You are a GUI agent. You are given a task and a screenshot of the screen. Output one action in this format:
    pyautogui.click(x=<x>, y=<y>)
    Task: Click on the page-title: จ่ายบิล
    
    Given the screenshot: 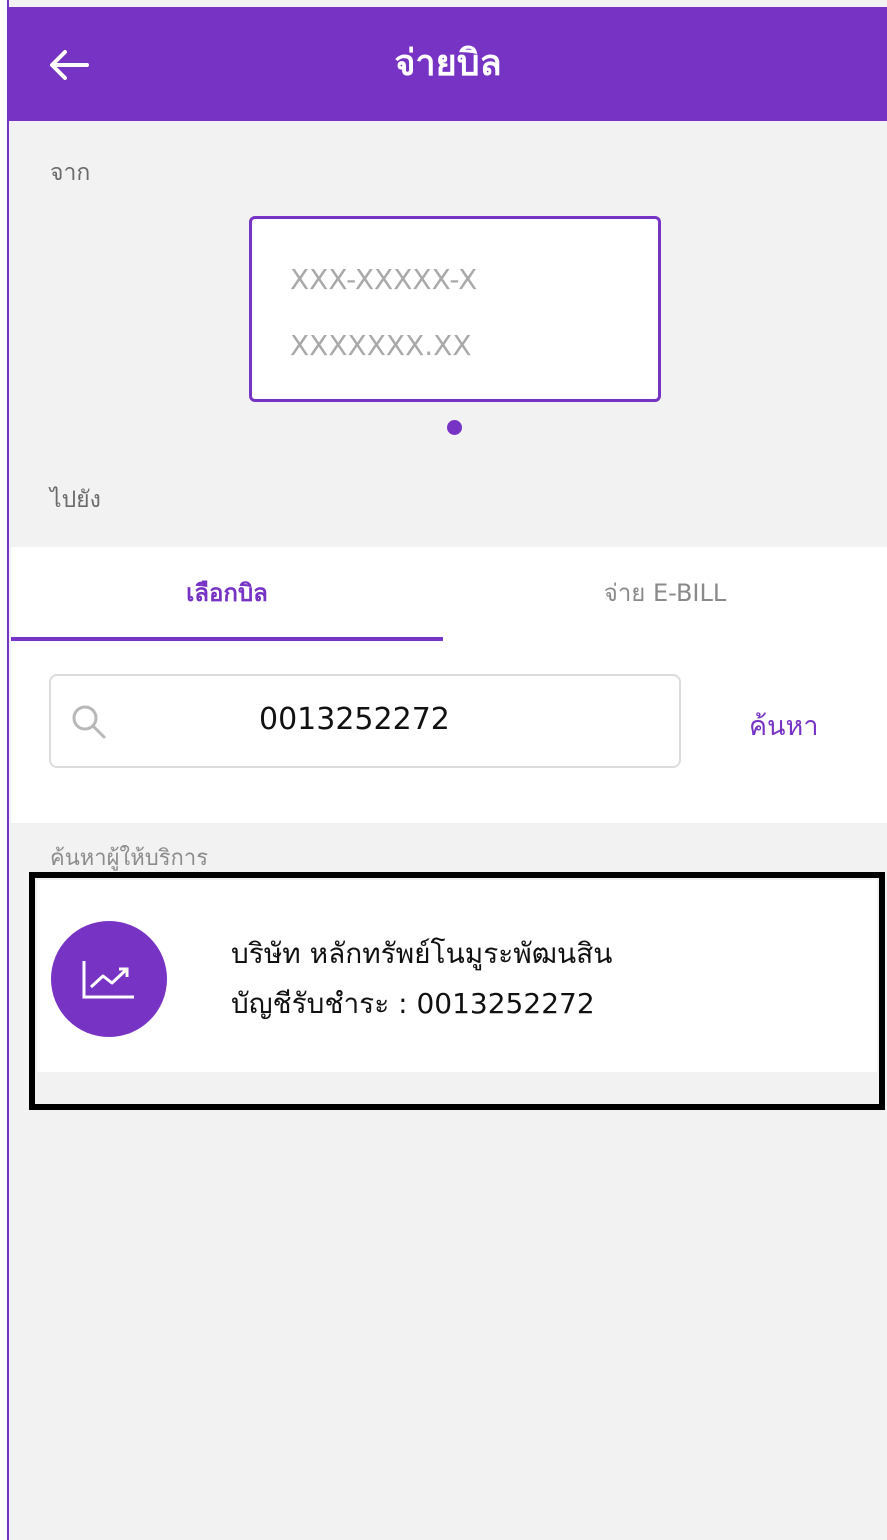 What is the action you would take?
    pyautogui.click(x=448, y=63)
    